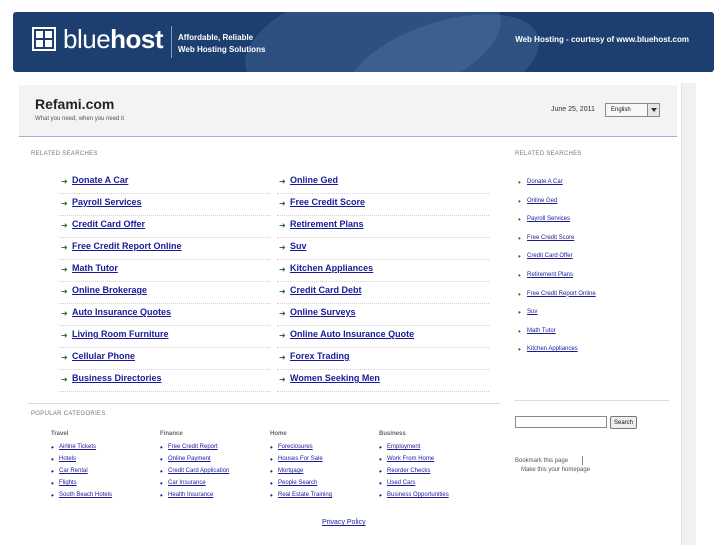  I want to click on bluehost-logo: bluehost, so click(113, 39).